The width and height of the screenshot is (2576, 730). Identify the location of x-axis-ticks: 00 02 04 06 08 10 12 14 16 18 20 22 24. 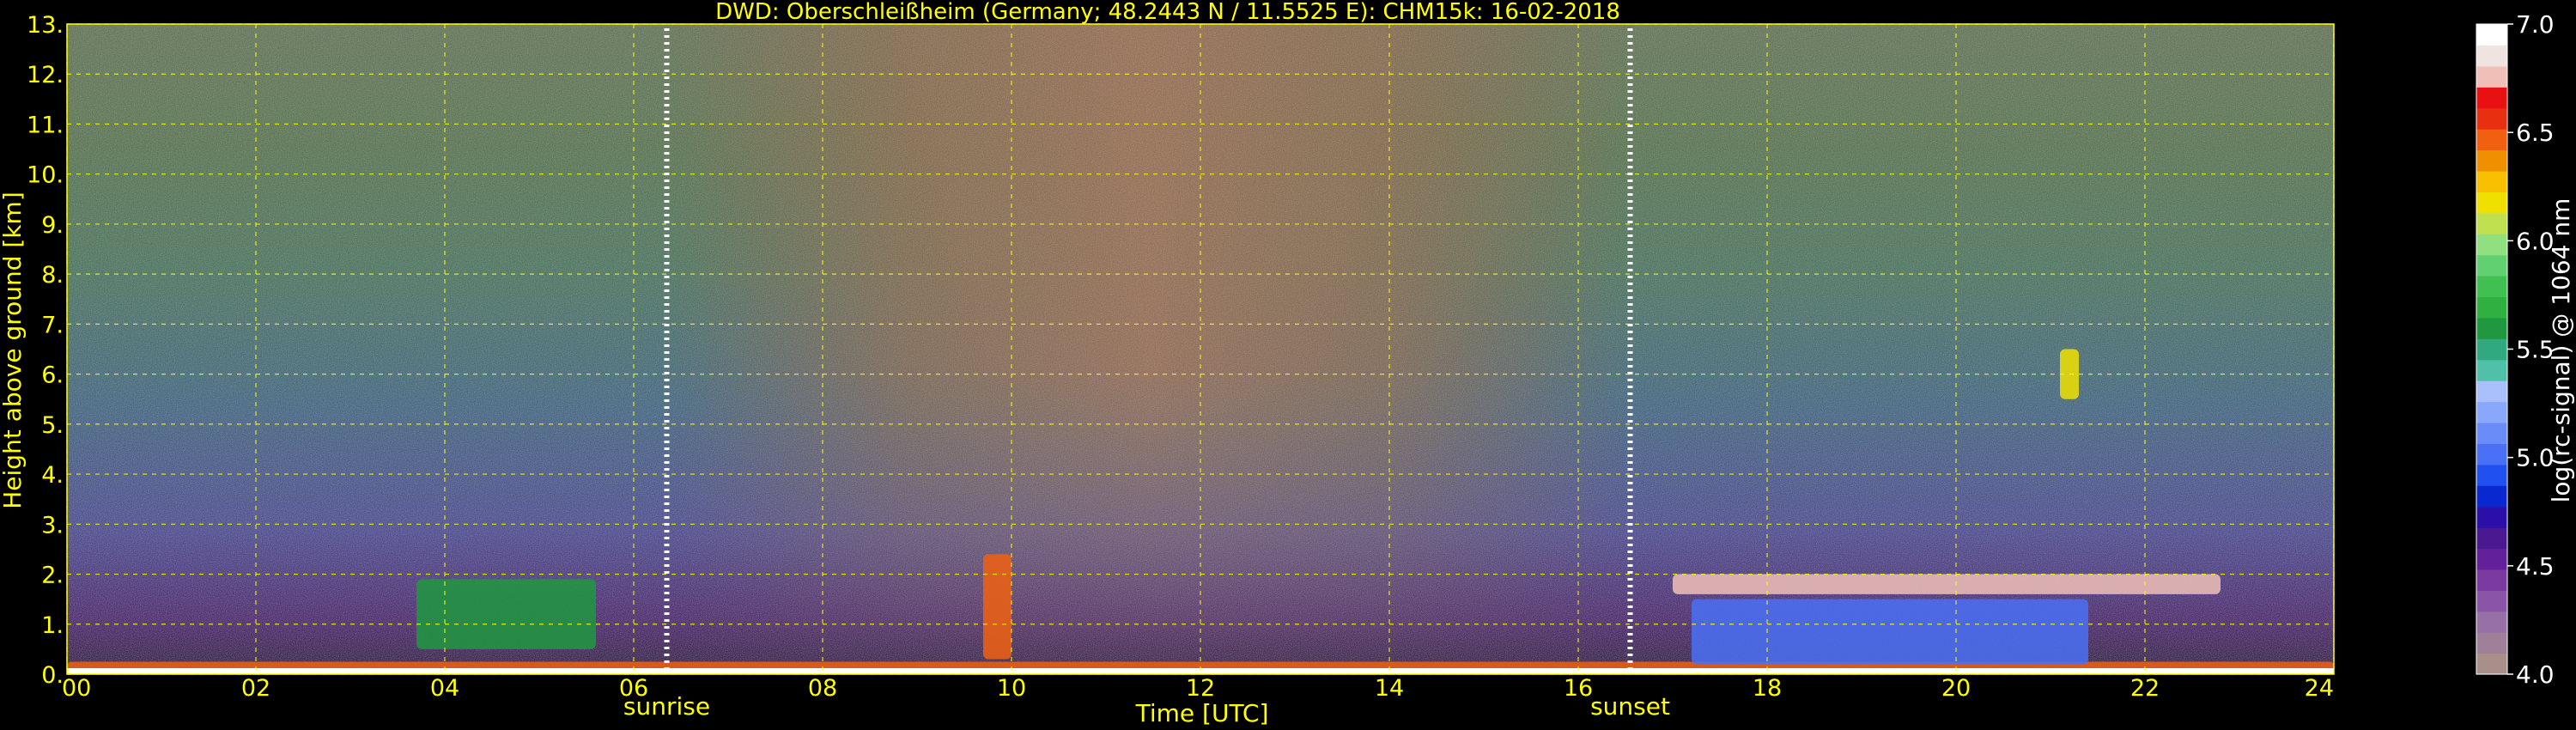
(1198, 688).